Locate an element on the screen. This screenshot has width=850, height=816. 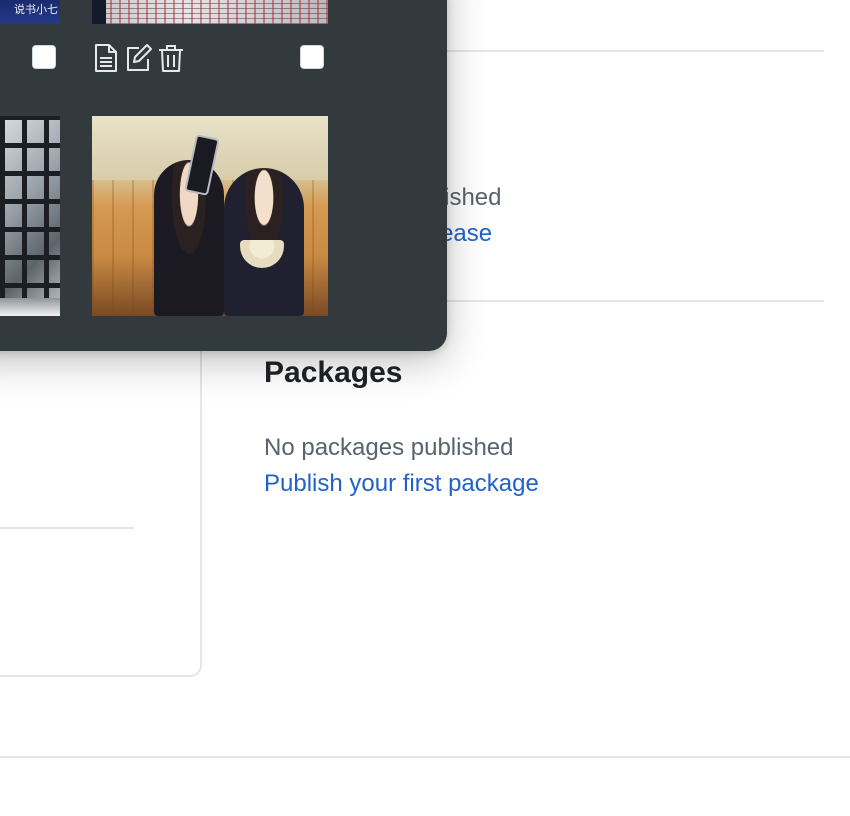
select-checkbox-right is located at coordinates (312, 57).